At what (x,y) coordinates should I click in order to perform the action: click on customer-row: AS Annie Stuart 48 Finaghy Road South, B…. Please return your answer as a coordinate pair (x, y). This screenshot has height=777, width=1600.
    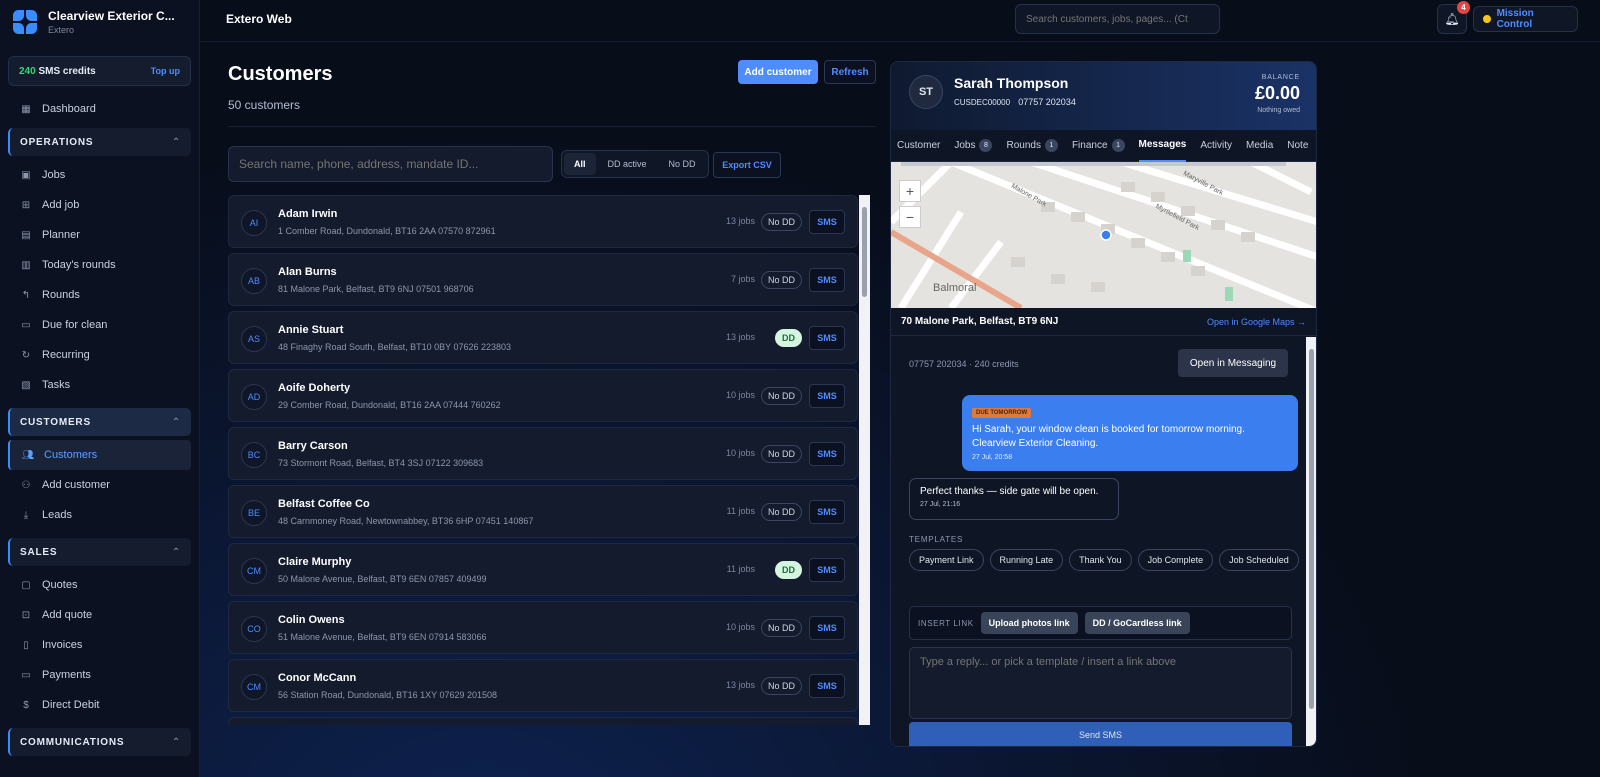
    Looking at the image, I should click on (543, 337).